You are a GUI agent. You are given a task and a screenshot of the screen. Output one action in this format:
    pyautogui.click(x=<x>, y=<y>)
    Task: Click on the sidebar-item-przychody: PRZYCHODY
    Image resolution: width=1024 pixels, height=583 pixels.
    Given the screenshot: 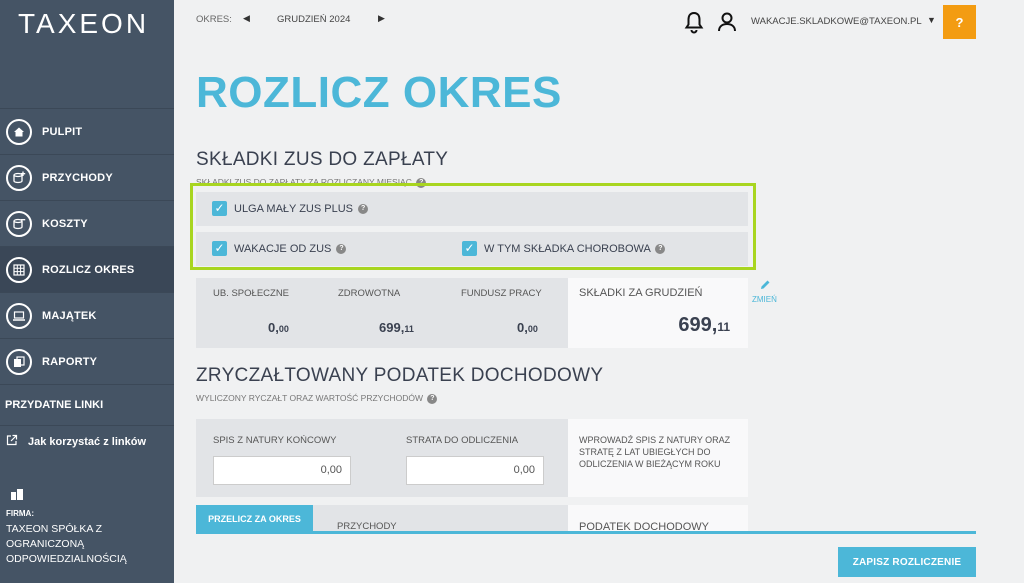 What is the action you would take?
    pyautogui.click(x=87, y=177)
    